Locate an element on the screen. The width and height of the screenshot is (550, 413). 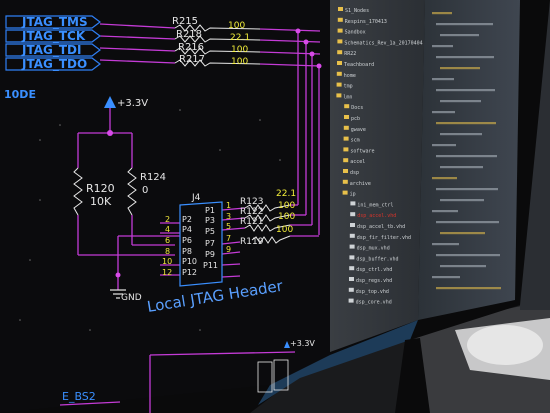
file-tree-item: tmp is located at coordinates (348, 87).